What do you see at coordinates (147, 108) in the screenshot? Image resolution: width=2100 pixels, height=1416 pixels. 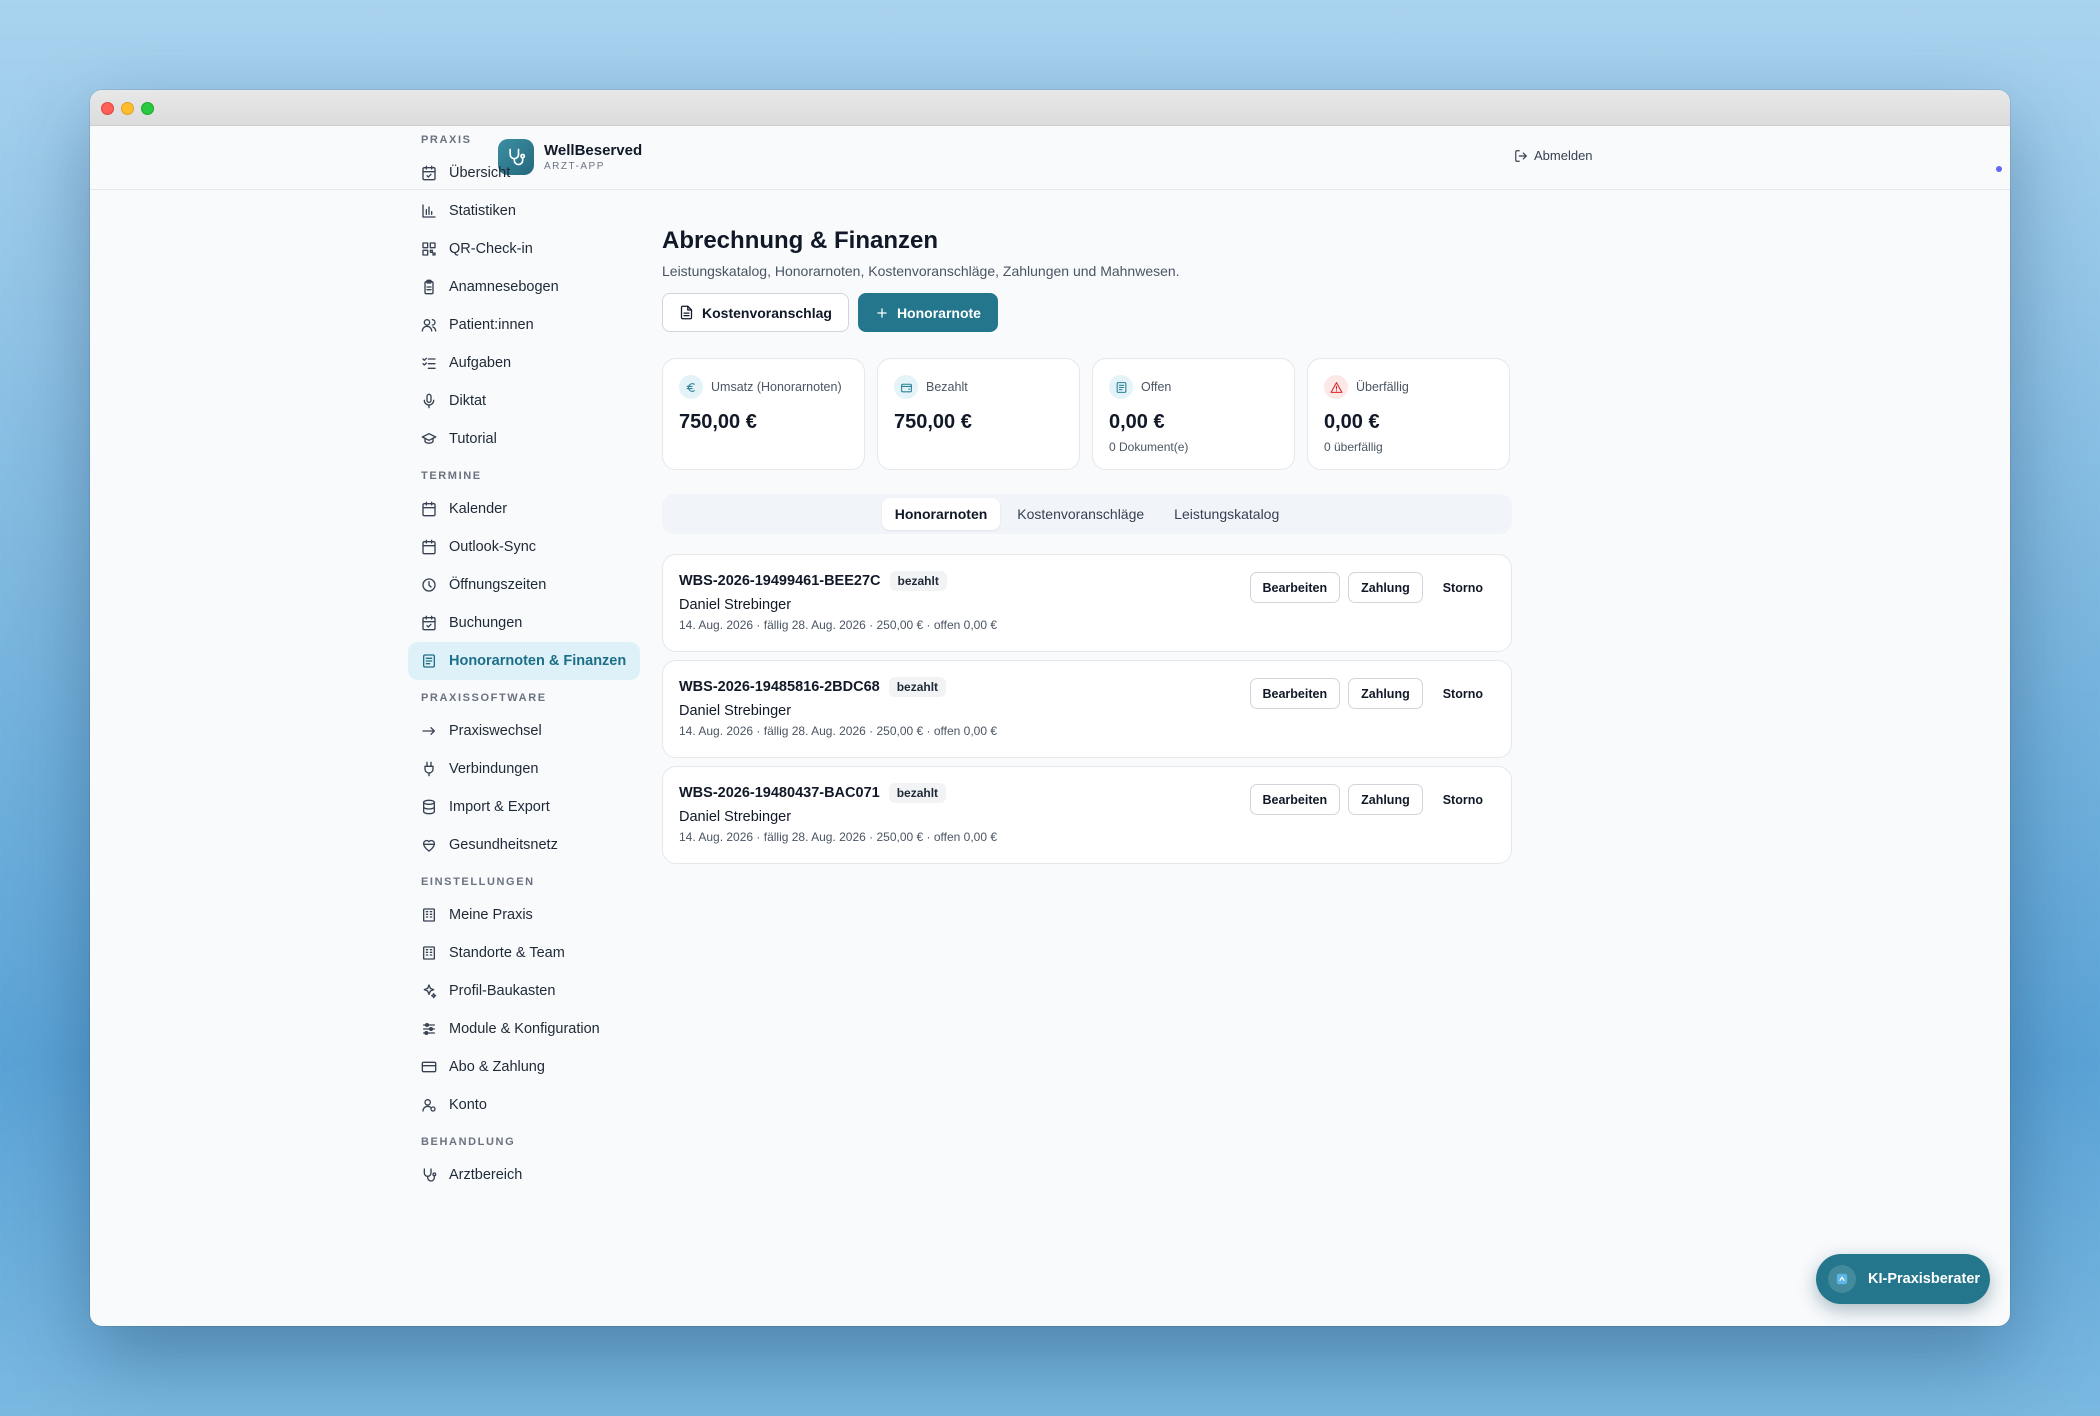 I see `maximize-window-button` at bounding box center [147, 108].